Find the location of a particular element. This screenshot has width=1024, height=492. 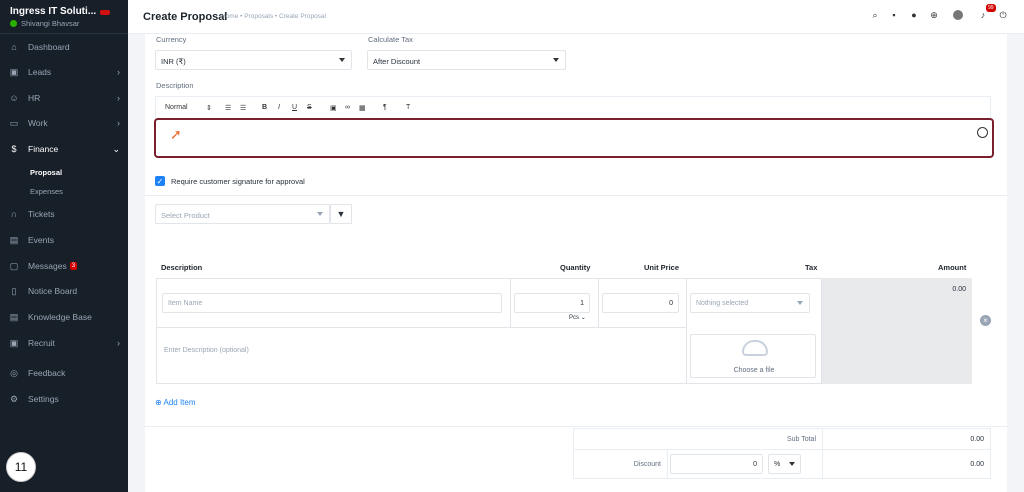

brand-badge is located at coordinates (105, 12).